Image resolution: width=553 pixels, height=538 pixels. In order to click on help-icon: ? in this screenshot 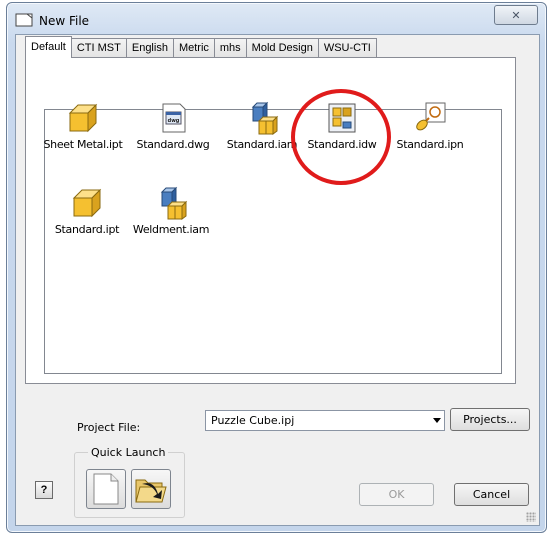, I will do `click(44, 490)`.